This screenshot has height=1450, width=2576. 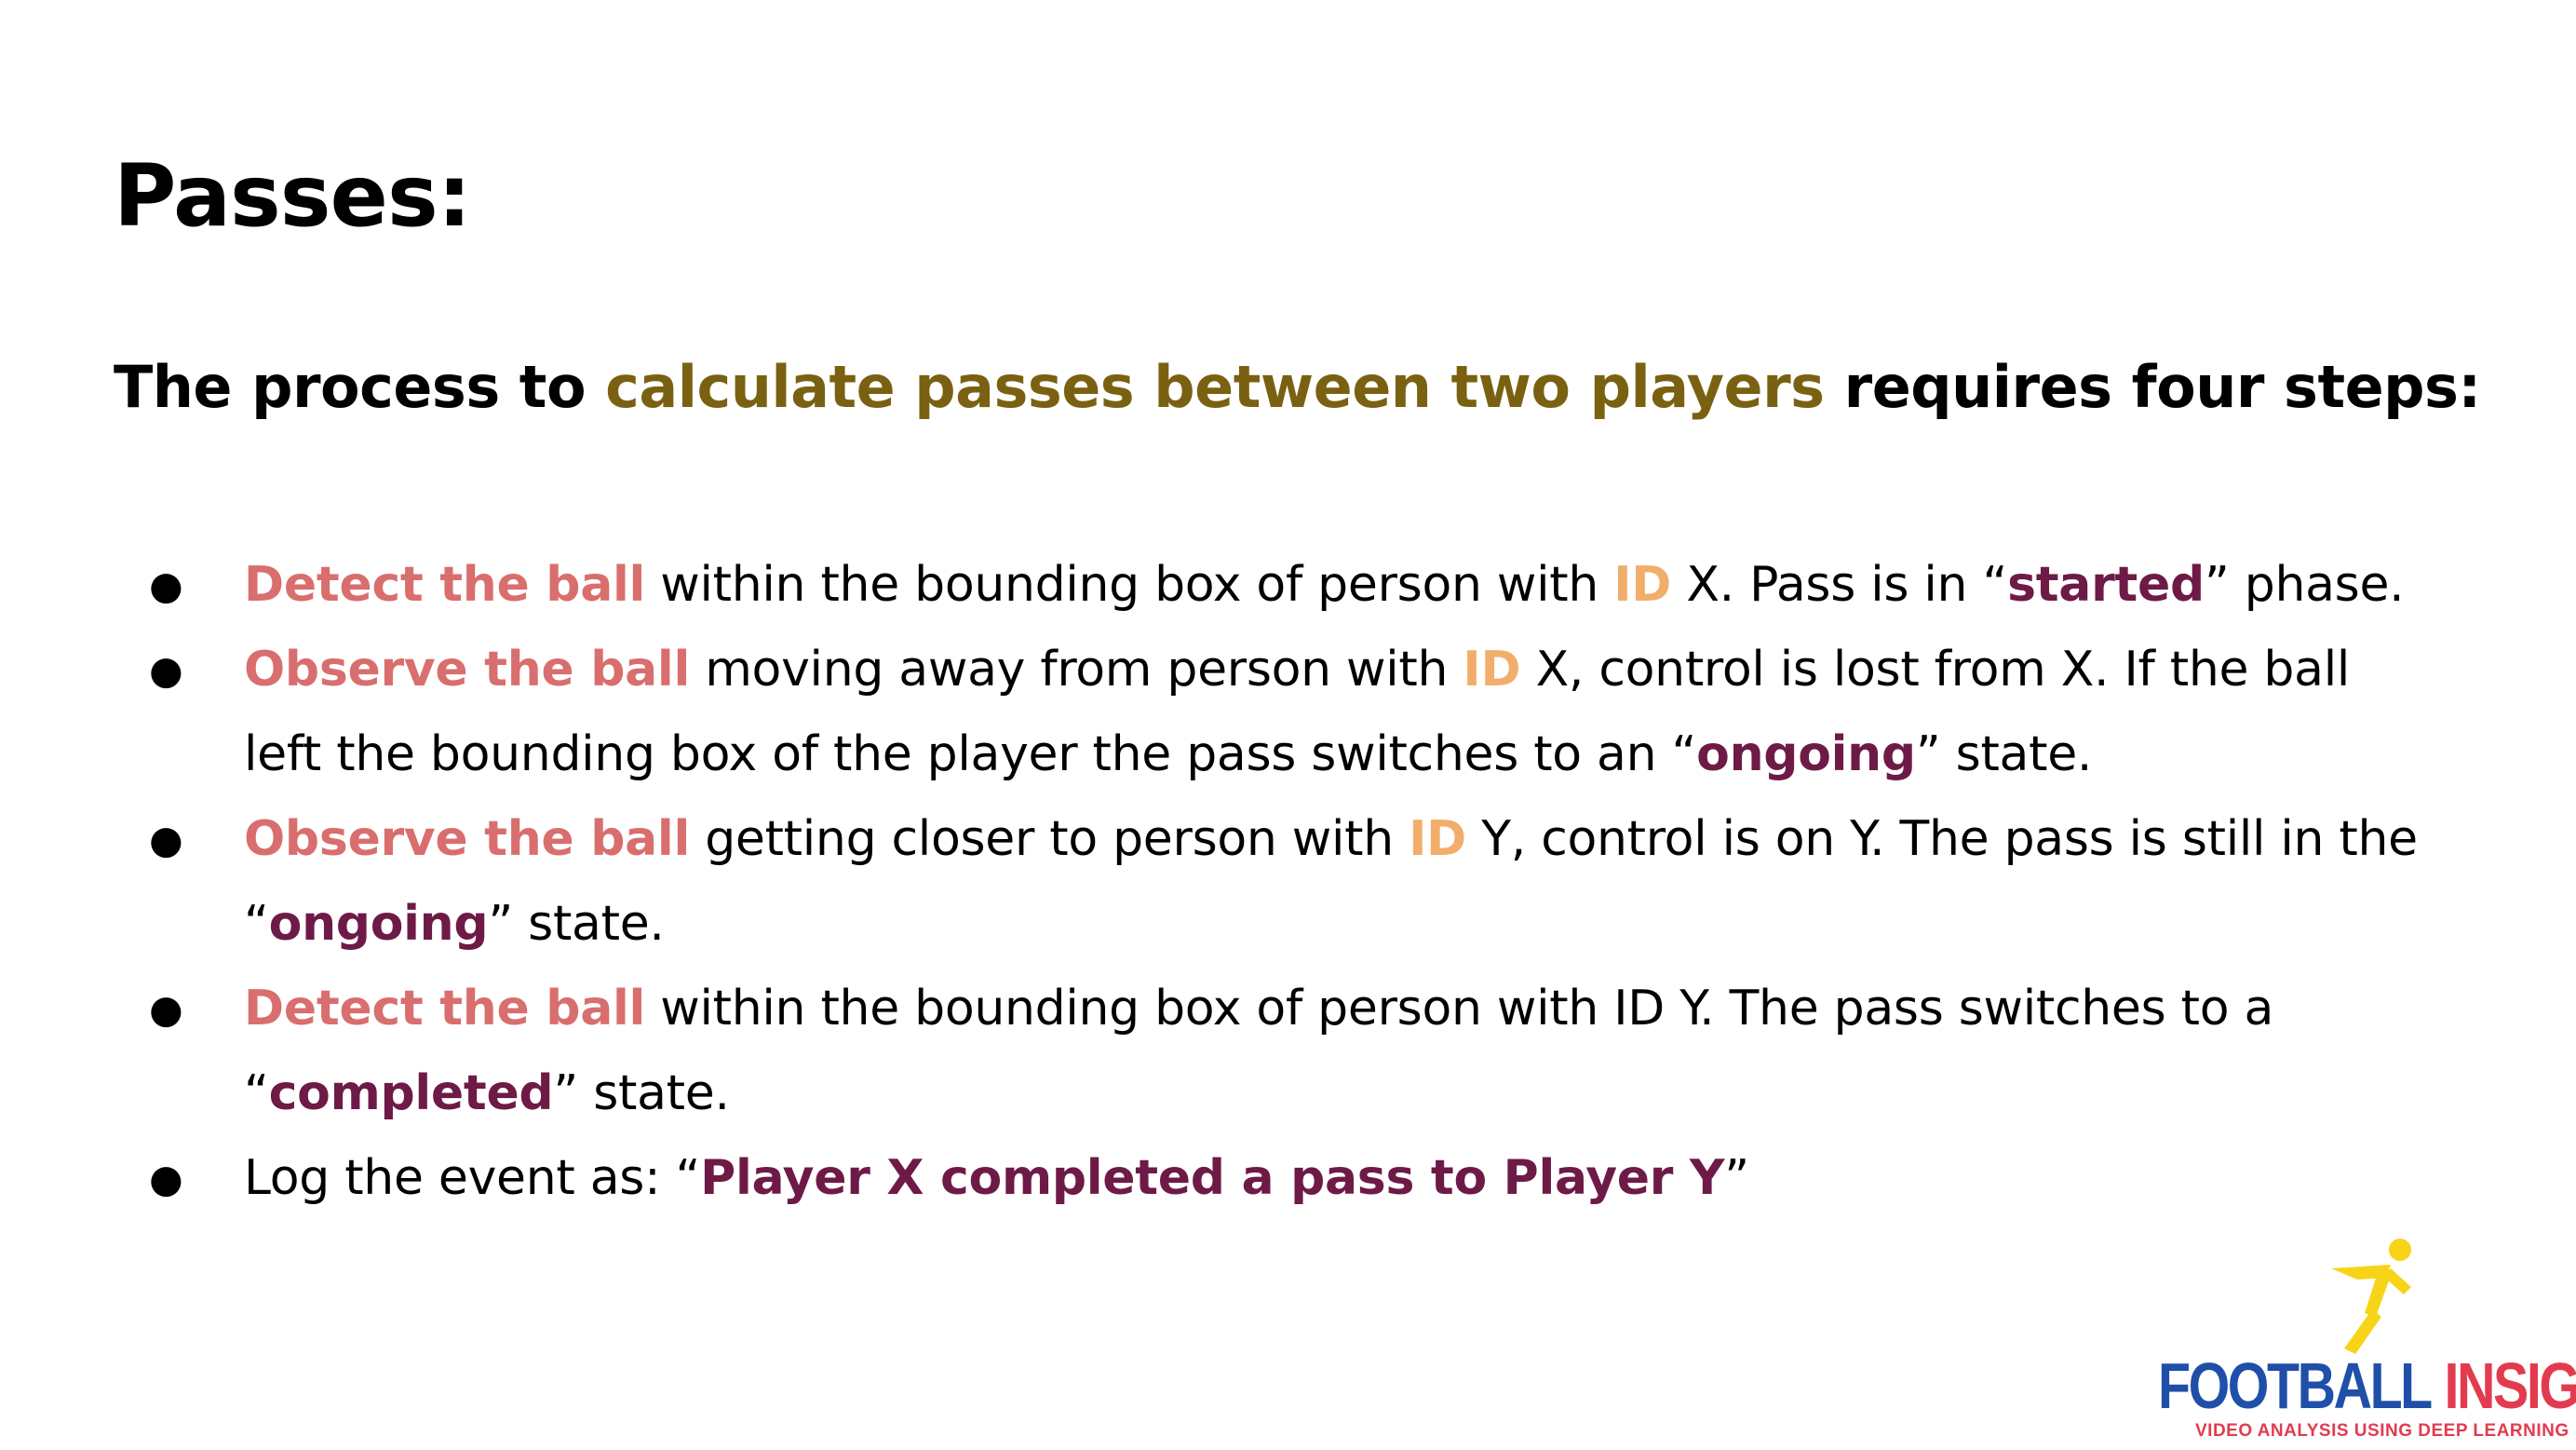 What do you see at coordinates (1212, 1178) in the screenshot?
I see `step-log-message: Player X completed a pass to Player Y` at bounding box center [1212, 1178].